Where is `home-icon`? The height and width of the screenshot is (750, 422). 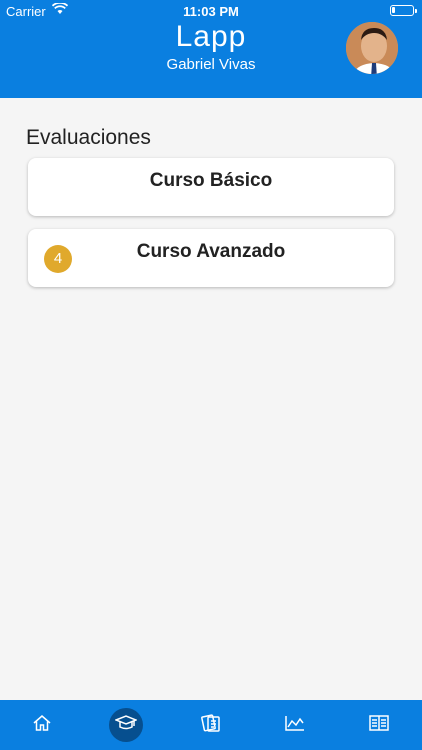
home-icon is located at coordinates (42, 725).